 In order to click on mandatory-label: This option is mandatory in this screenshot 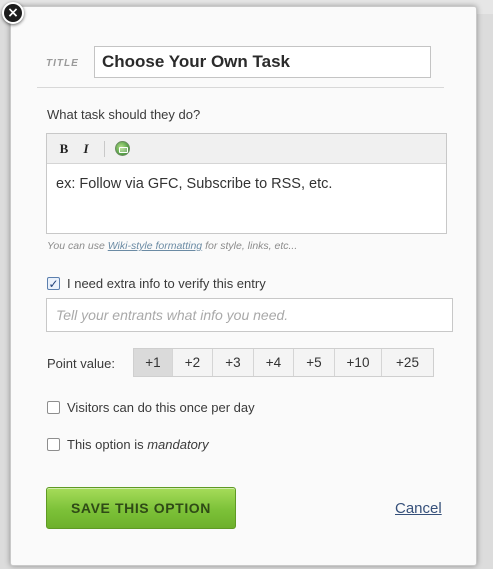, I will do `click(138, 444)`.